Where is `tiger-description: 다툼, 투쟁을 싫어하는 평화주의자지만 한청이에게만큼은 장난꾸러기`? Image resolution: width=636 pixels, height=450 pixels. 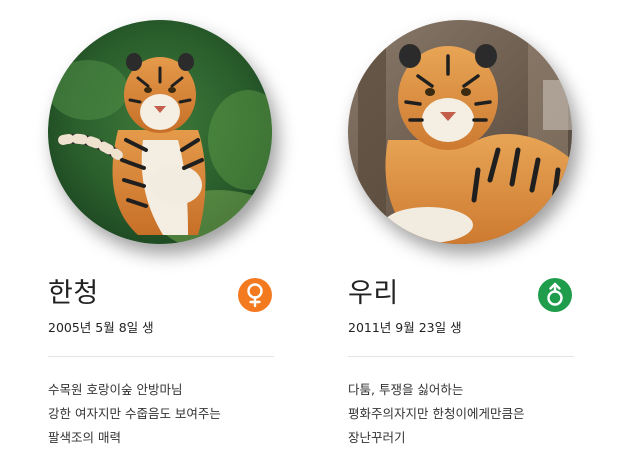
tiger-description: 다툼, 투쟁을 싫어하는 평화주의자지만 한청이에게만큼은 장난꾸러기 is located at coordinates (436, 414).